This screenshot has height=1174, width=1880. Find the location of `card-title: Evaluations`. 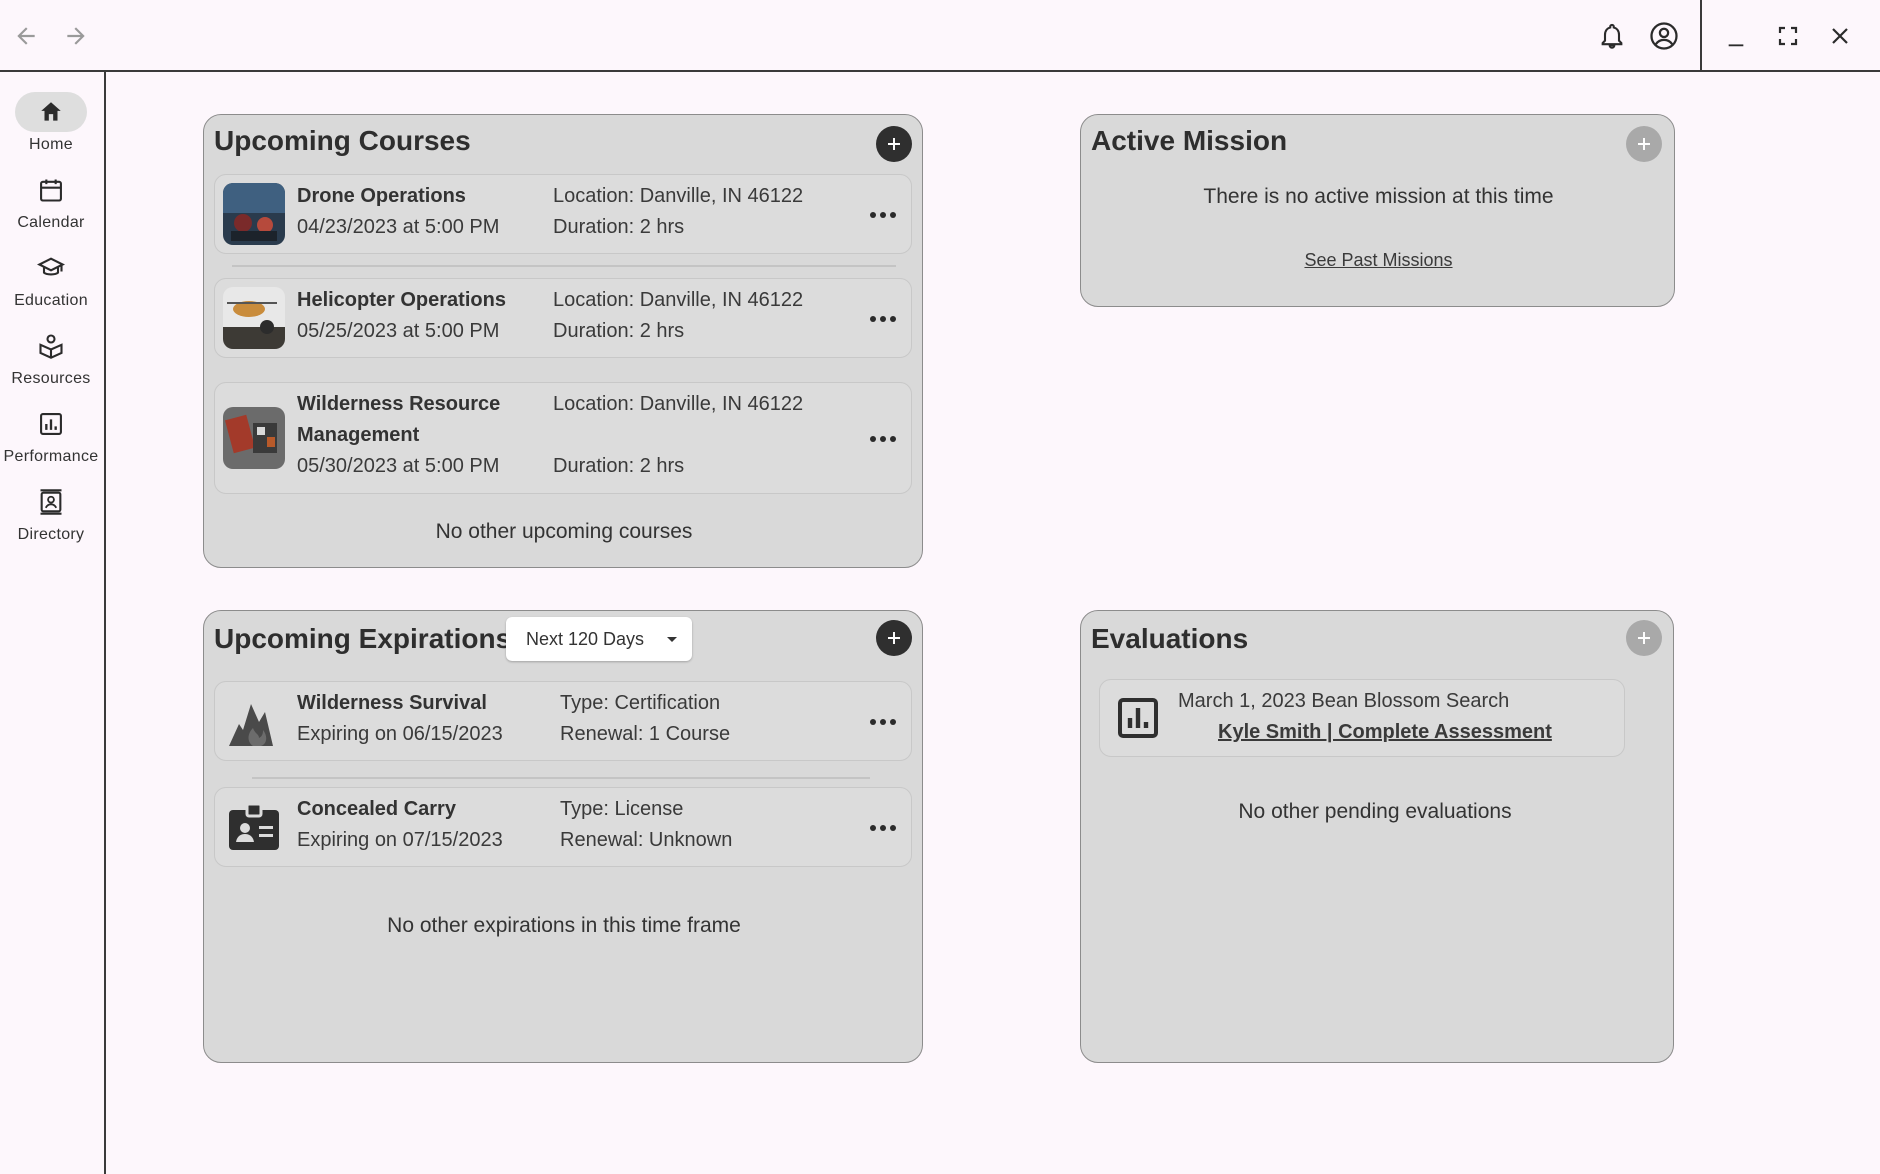

card-title: Evaluations is located at coordinates (1170, 638).